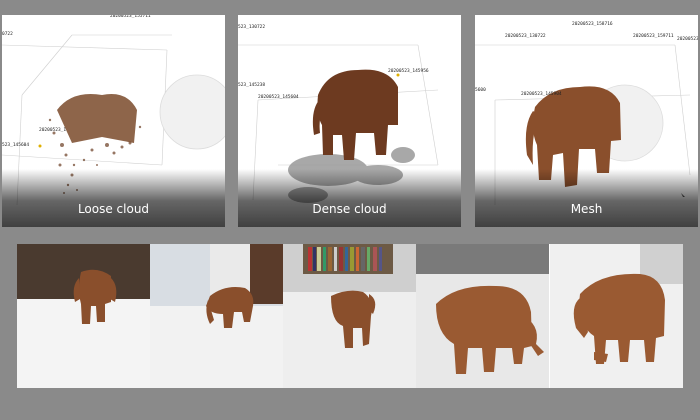 The image size is (700, 420). What do you see at coordinates (113, 209) in the screenshot?
I see `panel-caption: Loose cloud` at bounding box center [113, 209].